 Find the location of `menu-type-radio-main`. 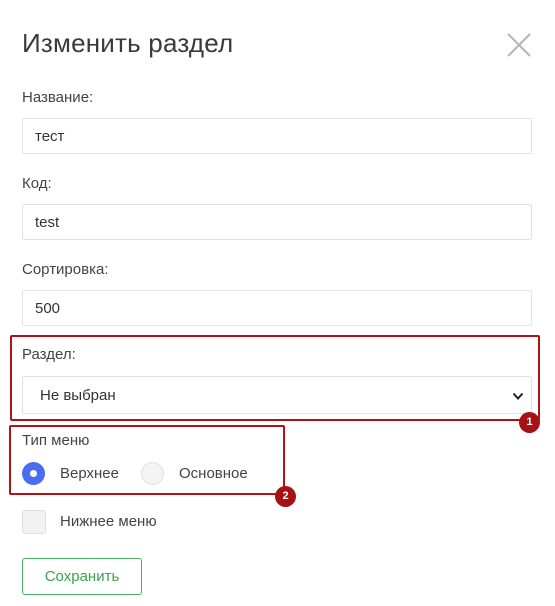

menu-type-radio-main is located at coordinates (152, 473).